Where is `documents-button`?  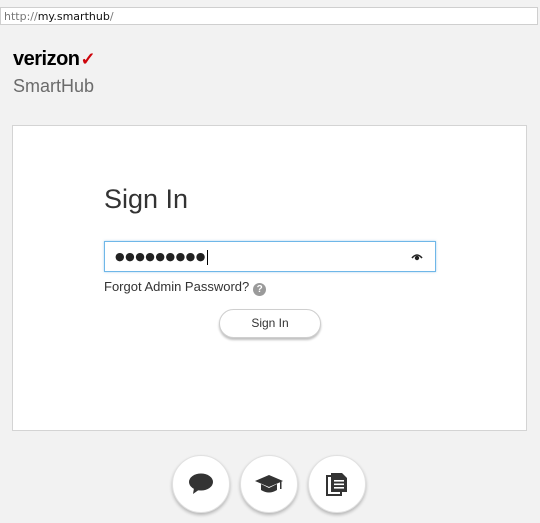 documents-button is located at coordinates (337, 484).